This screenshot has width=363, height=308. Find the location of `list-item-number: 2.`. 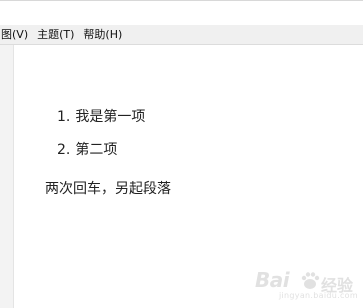

list-item-number: 2. is located at coordinates (64, 150).